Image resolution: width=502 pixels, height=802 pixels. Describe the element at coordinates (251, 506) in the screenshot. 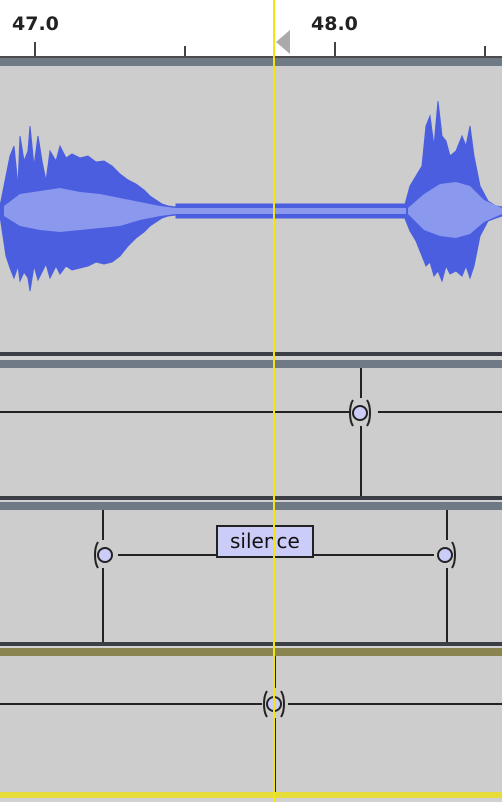

I see `label-track-2-top-border` at that location.